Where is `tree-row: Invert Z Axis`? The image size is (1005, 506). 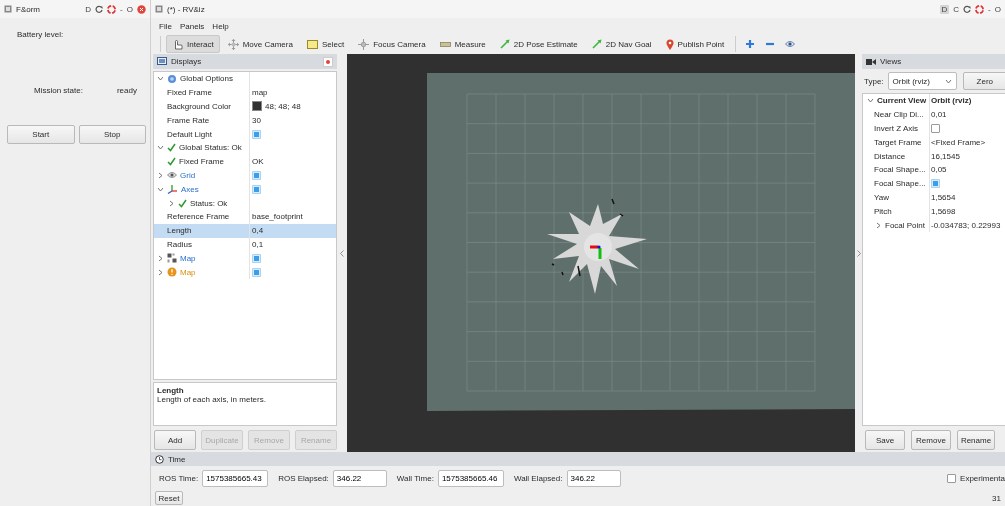 tree-row: Invert Z Axis is located at coordinates (934, 128).